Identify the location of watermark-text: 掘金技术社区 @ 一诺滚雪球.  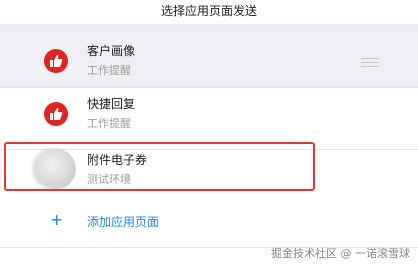
(340, 253).